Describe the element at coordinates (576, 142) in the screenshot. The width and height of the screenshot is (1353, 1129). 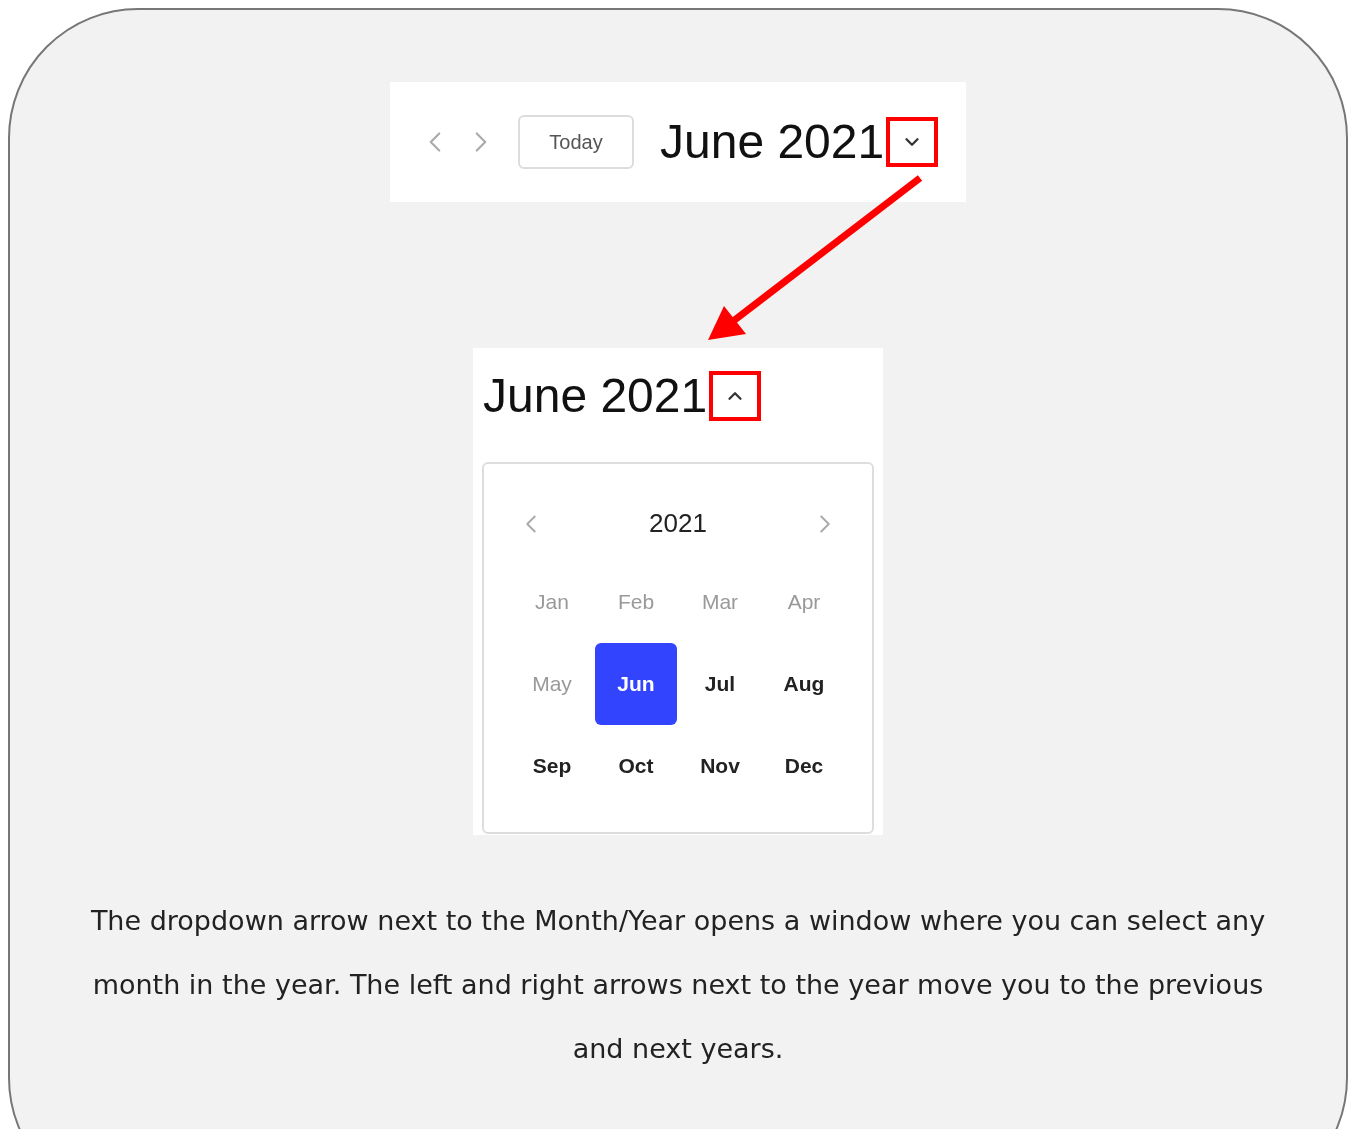
I see `today-button: Today` at that location.